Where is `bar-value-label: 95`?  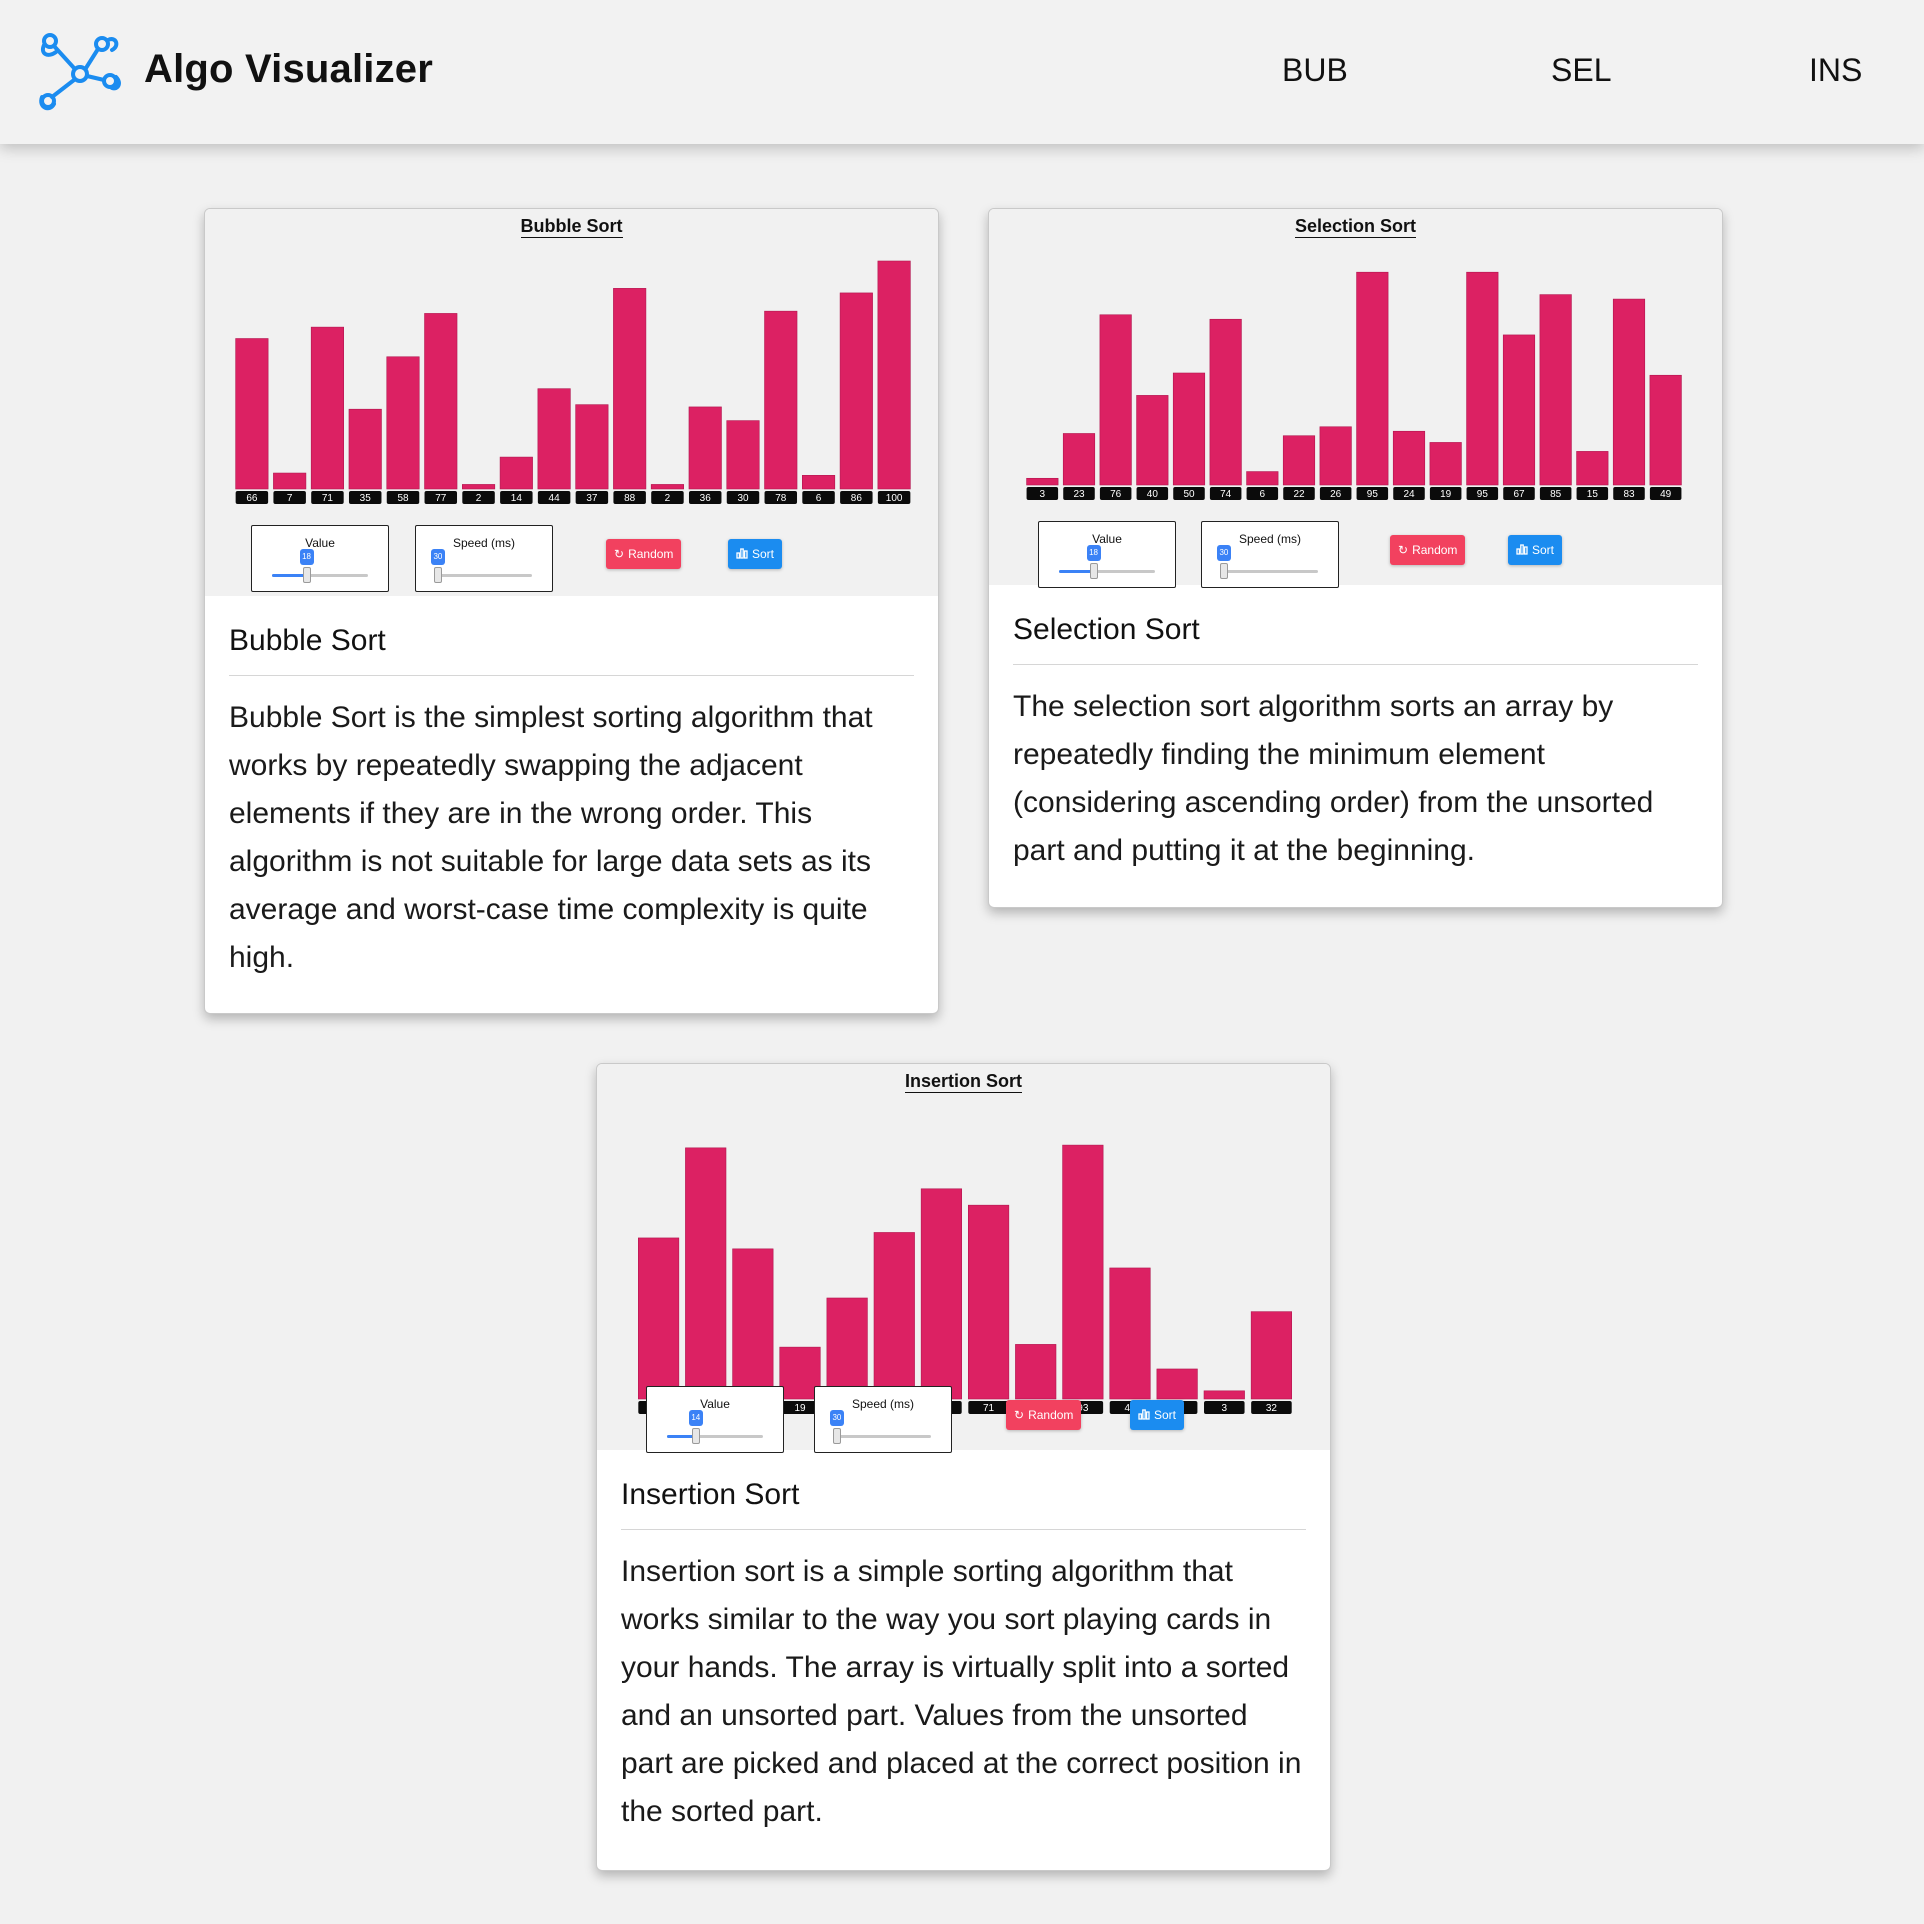
bar-value-label: 95 is located at coordinates (1373, 494).